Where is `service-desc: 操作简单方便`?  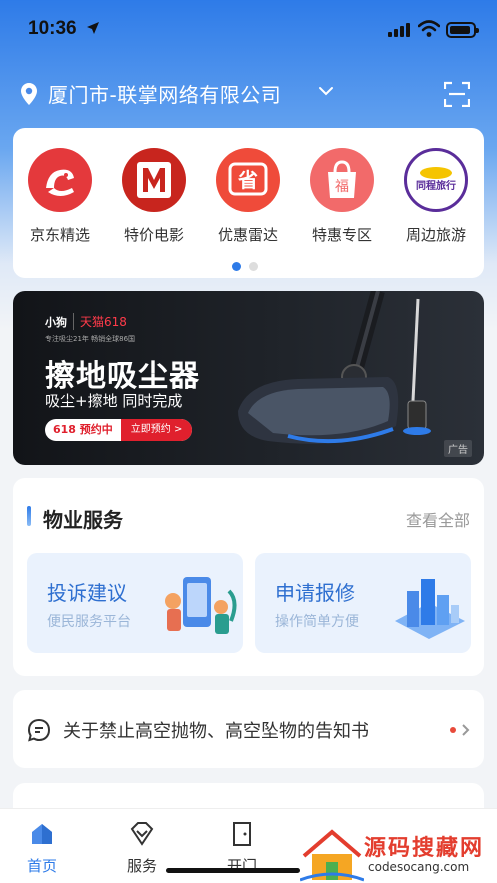
service-desc: 操作简单方便 is located at coordinates (317, 622).